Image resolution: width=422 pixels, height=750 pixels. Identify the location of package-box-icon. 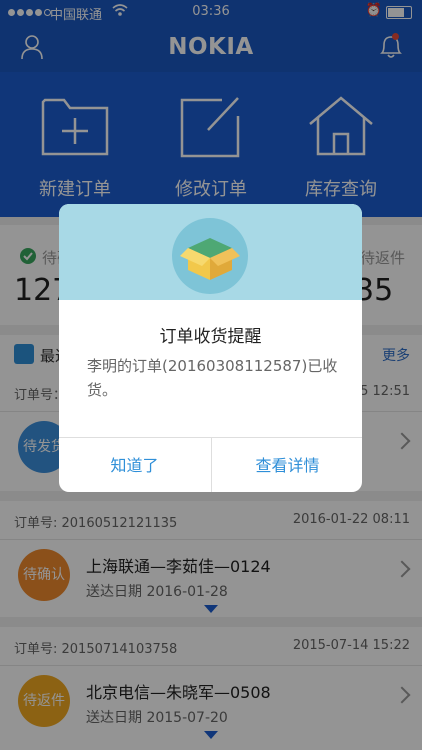
(210, 256).